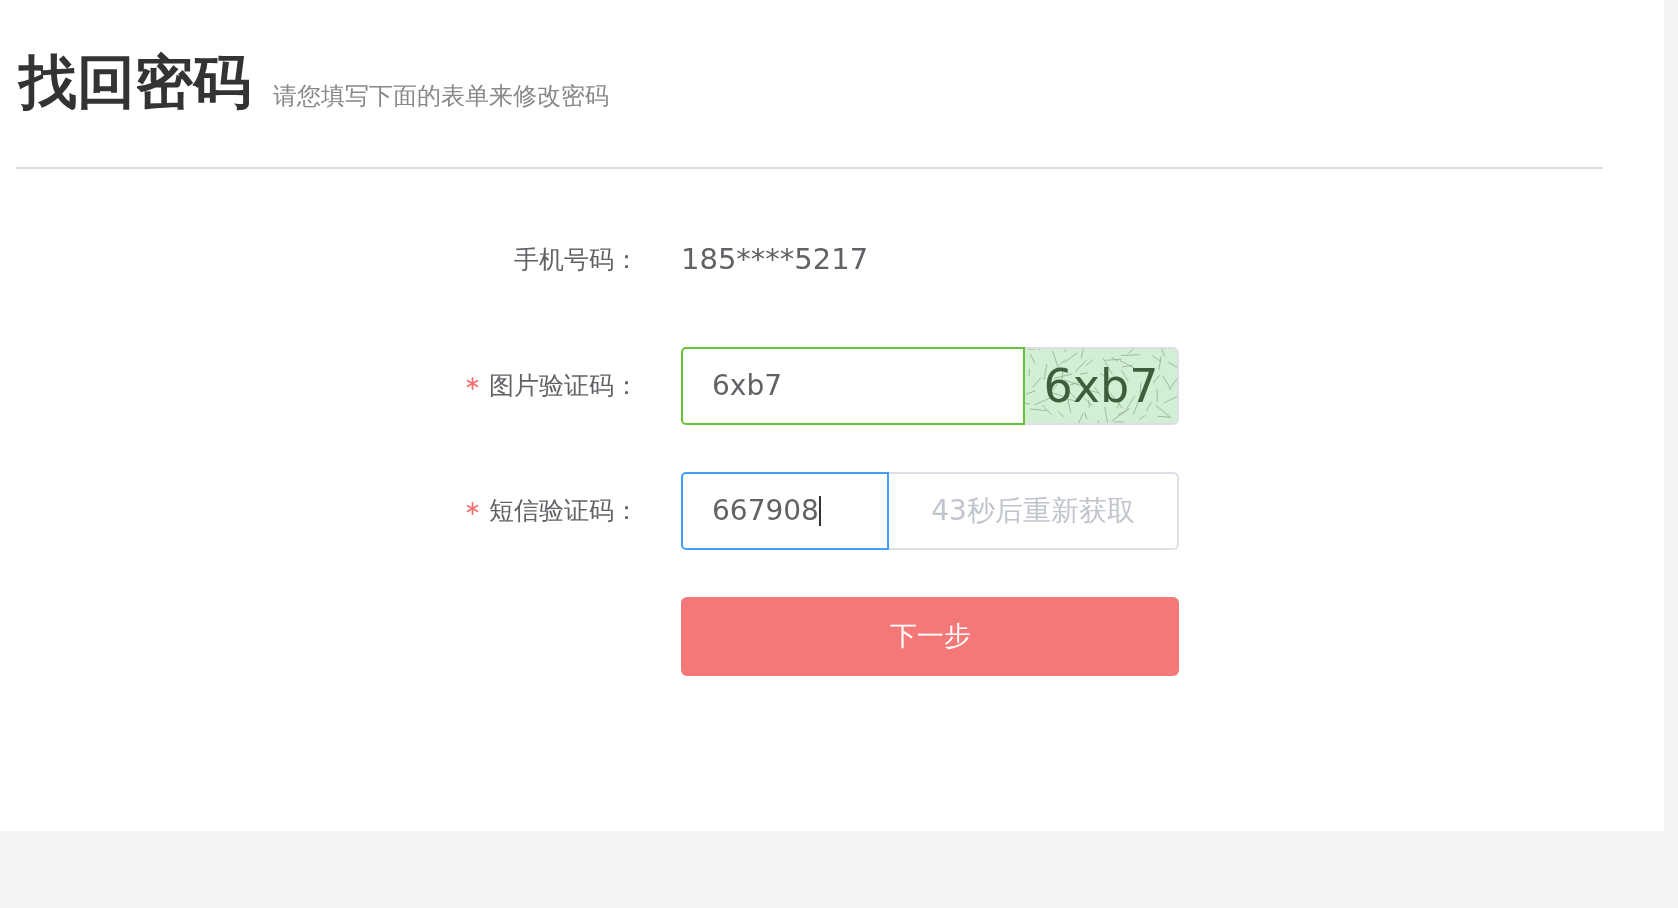 This screenshot has height=908, width=1678. What do you see at coordinates (1102, 386) in the screenshot?
I see `captcha-image: 6xb7` at bounding box center [1102, 386].